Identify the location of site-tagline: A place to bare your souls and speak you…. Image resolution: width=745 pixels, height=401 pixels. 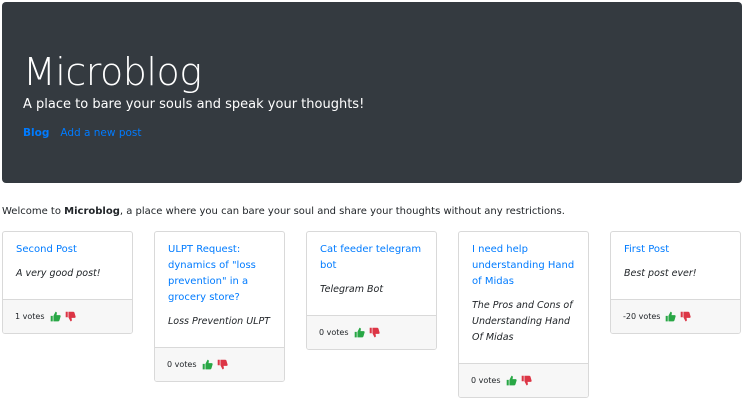
(194, 104).